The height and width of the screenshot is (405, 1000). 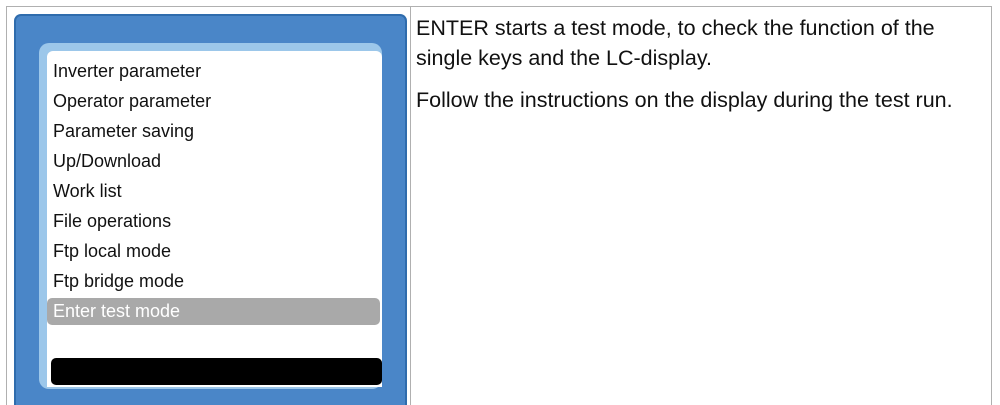 What do you see at coordinates (214, 251) in the screenshot?
I see `menu-item-ftp-local-mode: Ftp local mode` at bounding box center [214, 251].